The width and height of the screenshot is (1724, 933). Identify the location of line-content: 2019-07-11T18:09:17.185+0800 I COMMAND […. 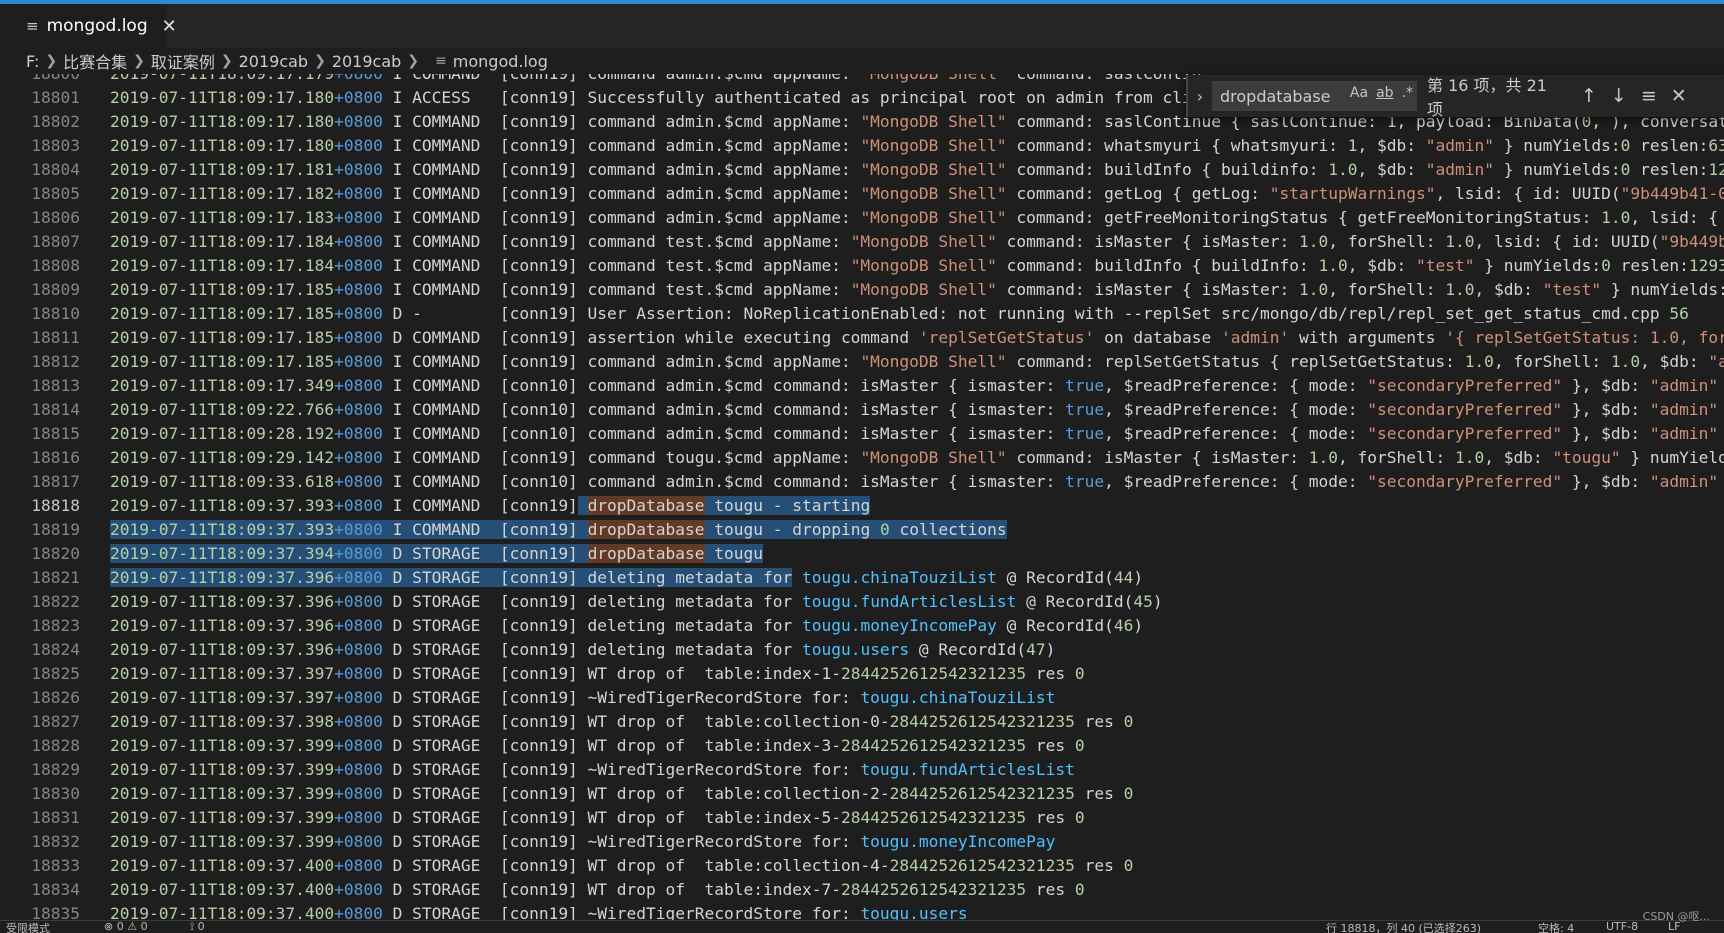
(917, 362).